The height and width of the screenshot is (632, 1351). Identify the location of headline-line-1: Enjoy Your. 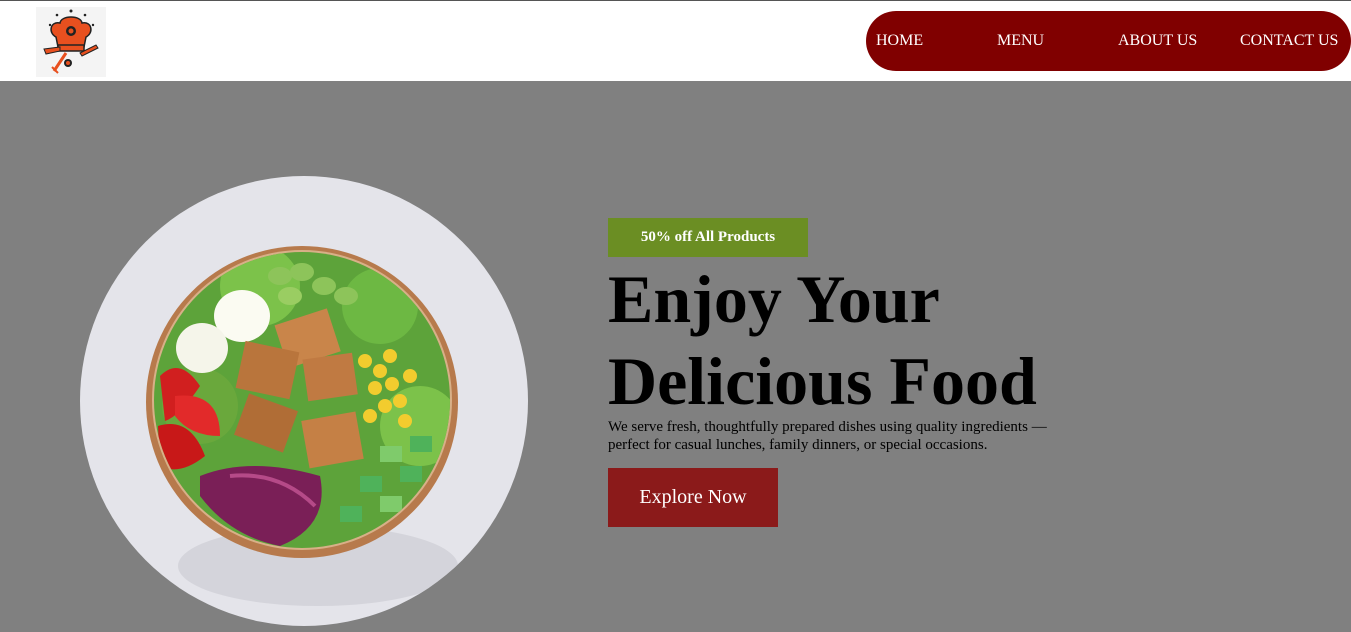
(774, 299).